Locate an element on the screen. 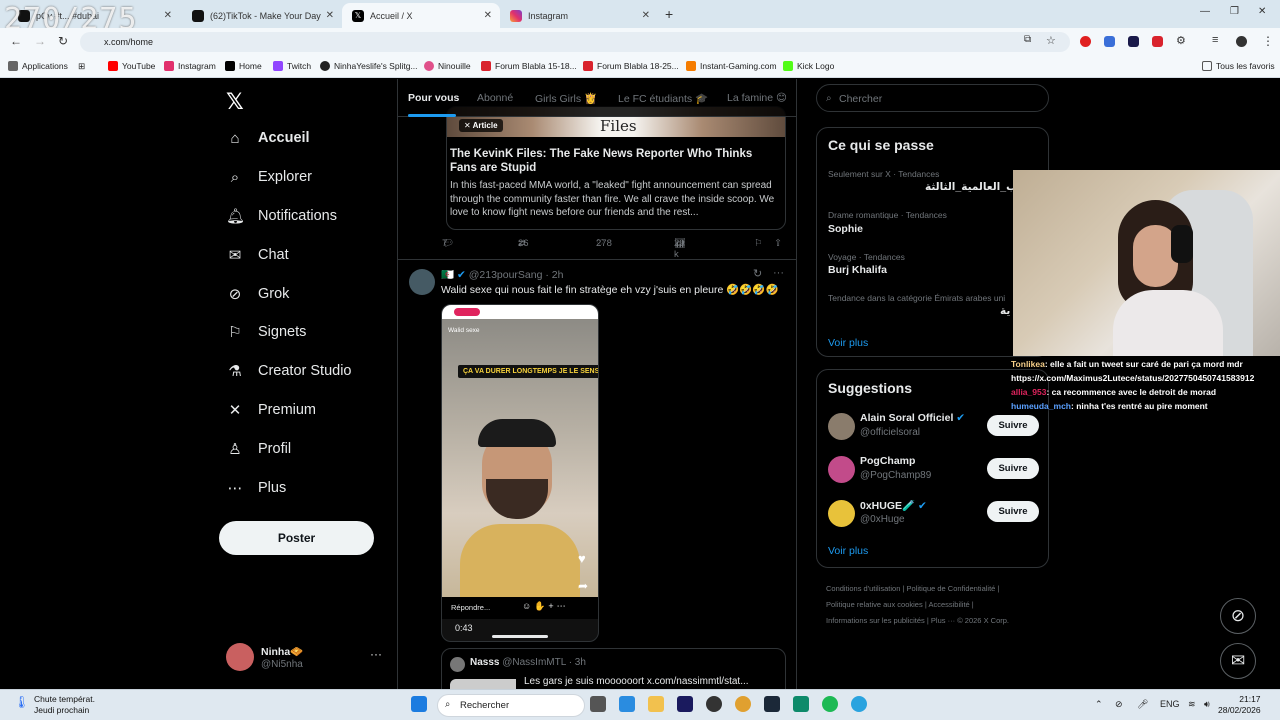 This screenshot has width=1280, height=720. tweet-handle: @213pourSang is located at coordinates (506, 275).